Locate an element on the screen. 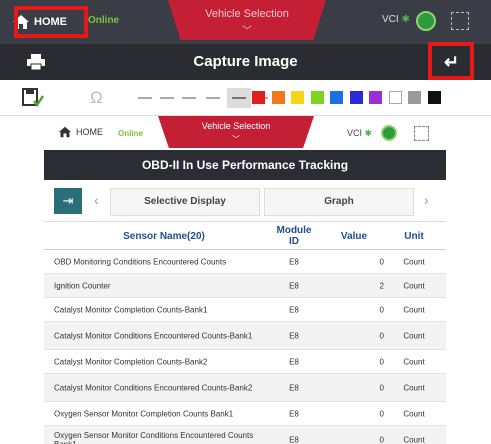 The image size is (491, 444). vehicle-selection-tab: Vehicle Selection ﹀ is located at coordinates (247, 20).